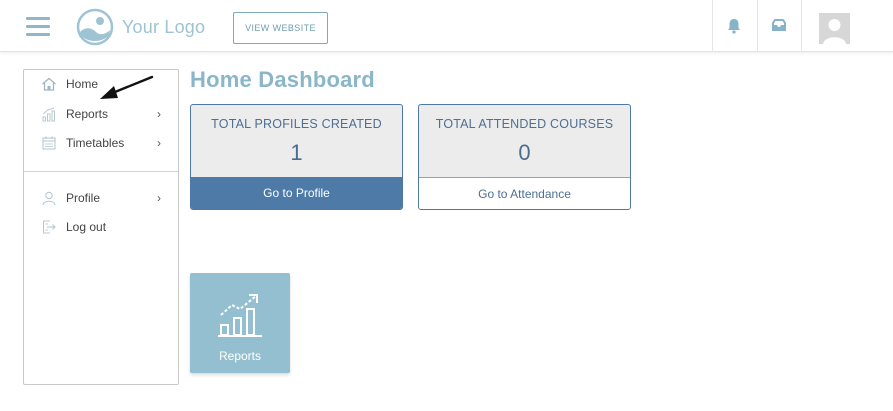 This screenshot has width=893, height=411. What do you see at coordinates (164, 26) in the screenshot?
I see `logo-text: Your Logo` at bounding box center [164, 26].